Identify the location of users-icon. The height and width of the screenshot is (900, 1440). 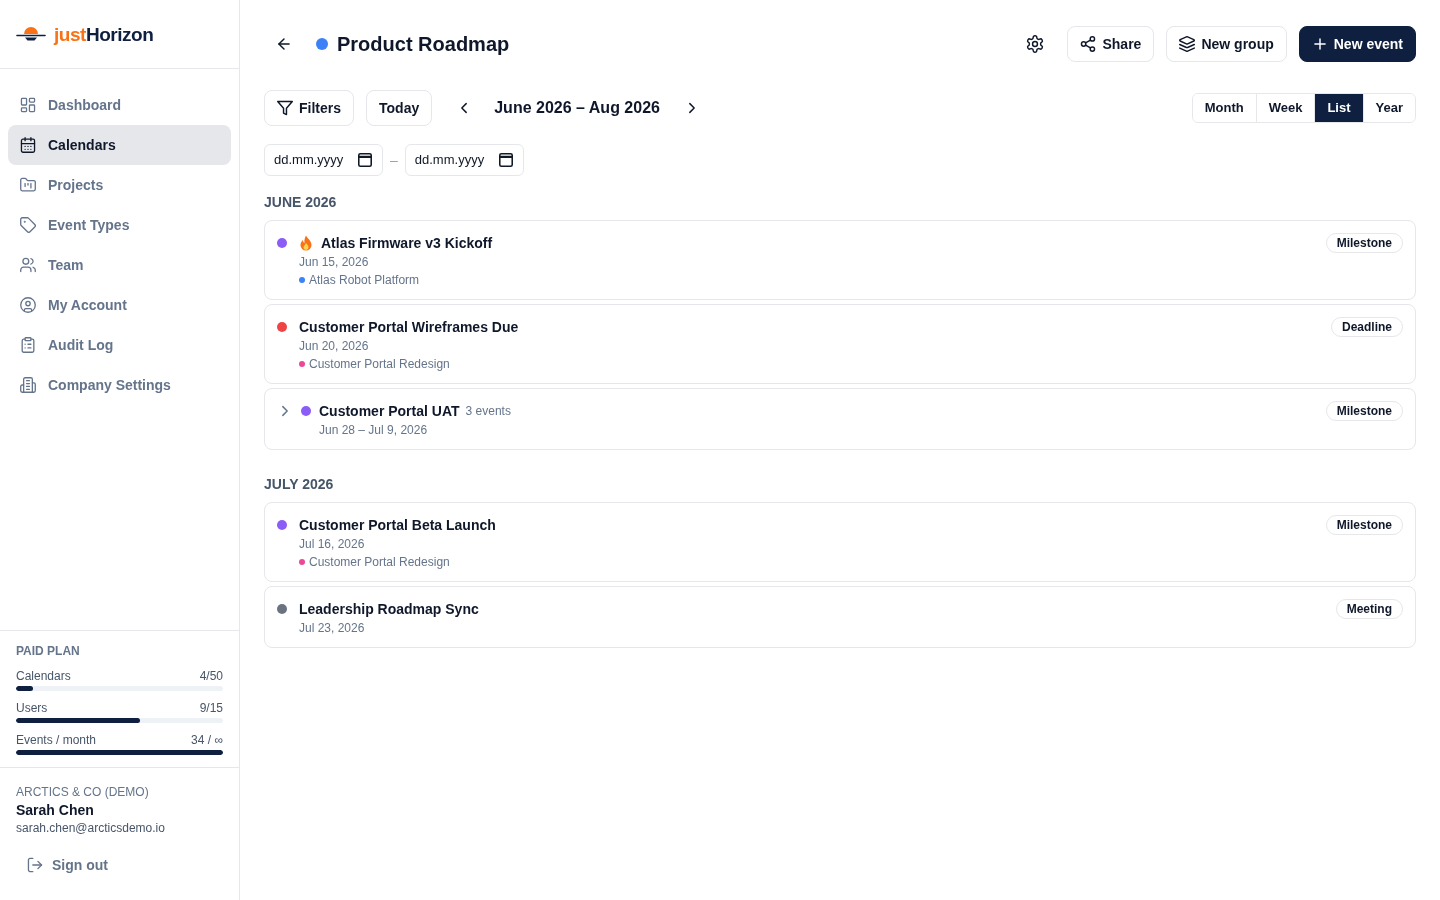
(28, 265).